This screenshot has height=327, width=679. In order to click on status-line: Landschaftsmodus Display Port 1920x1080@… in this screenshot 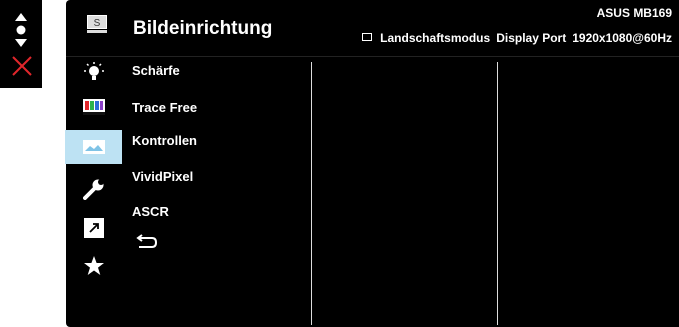, I will do `click(517, 38)`.